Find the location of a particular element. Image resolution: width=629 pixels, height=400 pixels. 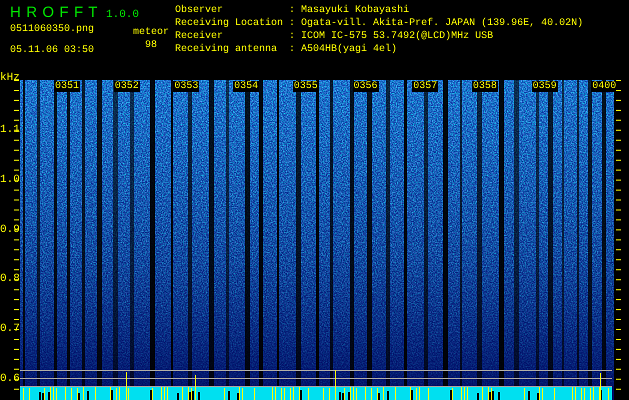

unit-label: kHz is located at coordinates (10, 78).